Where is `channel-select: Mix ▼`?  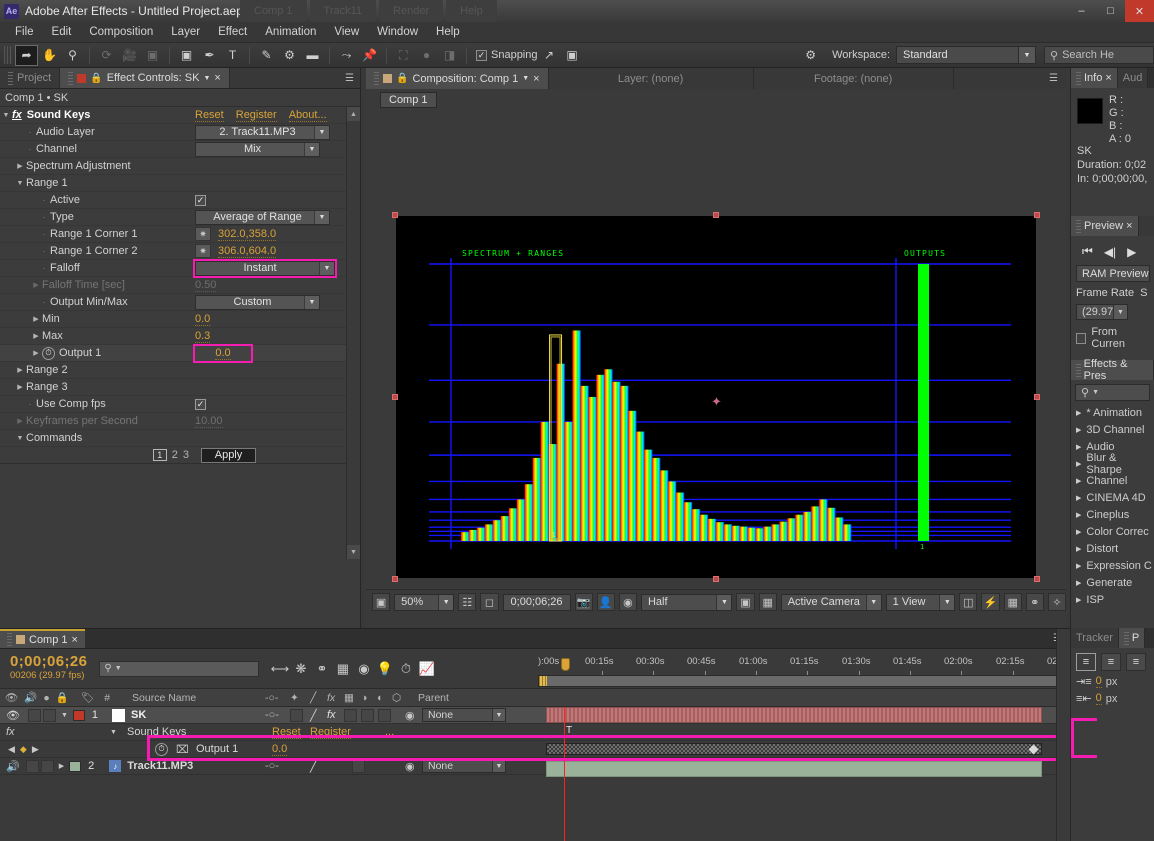
channel-select: Mix ▼ is located at coordinates (257, 149).